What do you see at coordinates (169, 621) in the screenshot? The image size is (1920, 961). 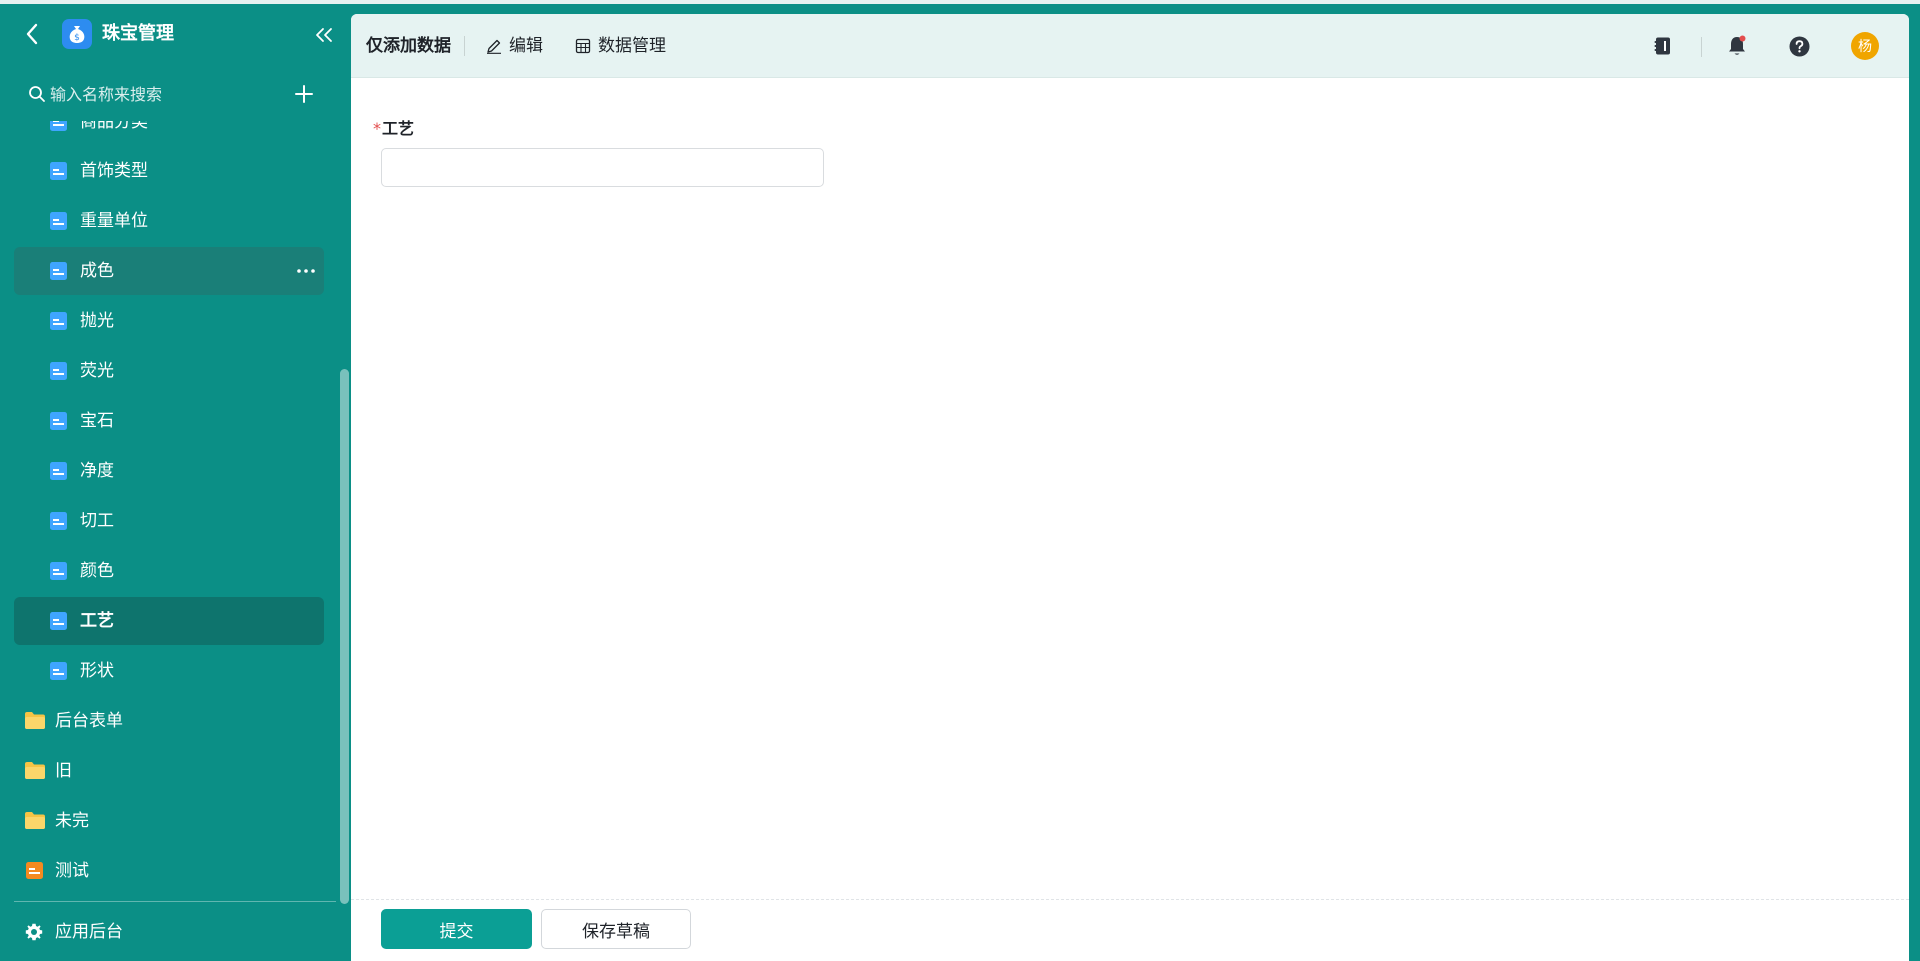 I see `sidebar-item-craft: 工艺` at bounding box center [169, 621].